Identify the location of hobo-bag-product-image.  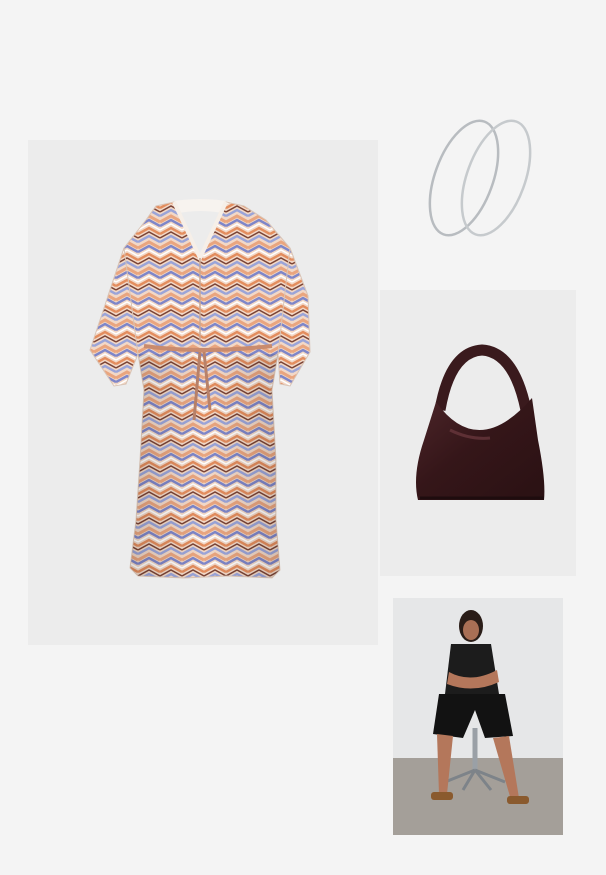
(478, 433).